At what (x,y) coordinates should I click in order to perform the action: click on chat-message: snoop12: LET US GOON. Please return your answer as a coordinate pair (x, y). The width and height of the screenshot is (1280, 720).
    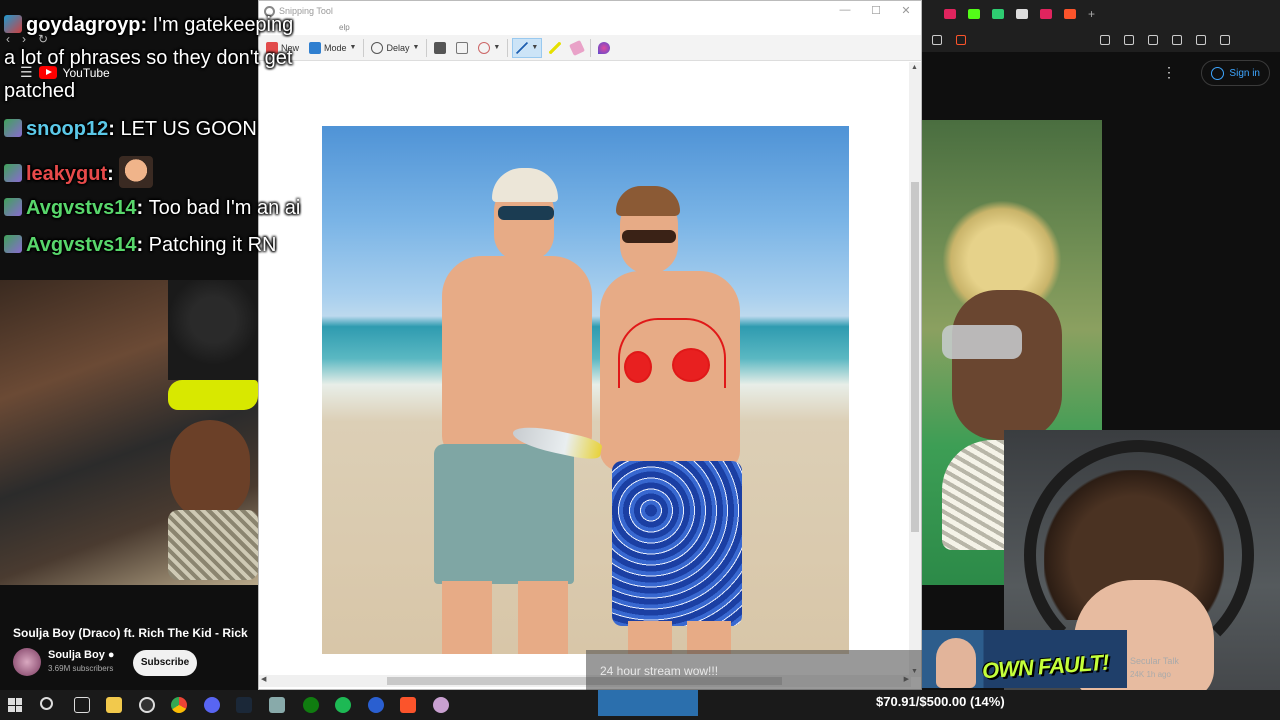
    Looking at the image, I should click on (130, 129).